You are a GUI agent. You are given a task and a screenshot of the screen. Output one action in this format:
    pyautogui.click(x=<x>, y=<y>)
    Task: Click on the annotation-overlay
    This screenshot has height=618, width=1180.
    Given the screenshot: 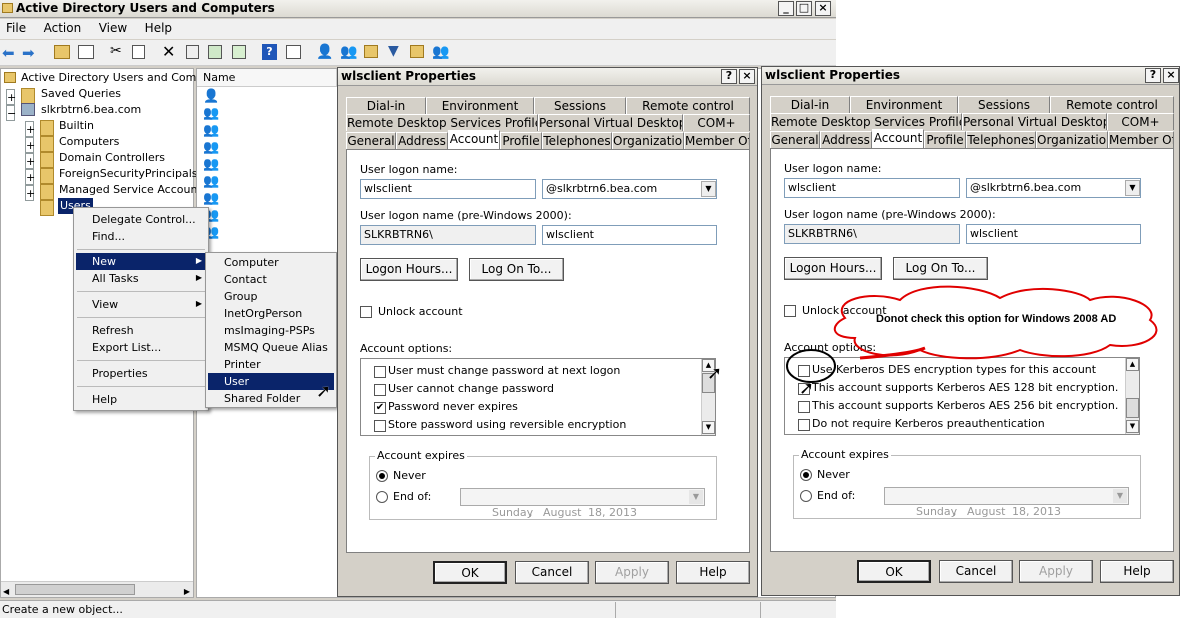 What is the action you would take?
    pyautogui.click(x=972, y=334)
    